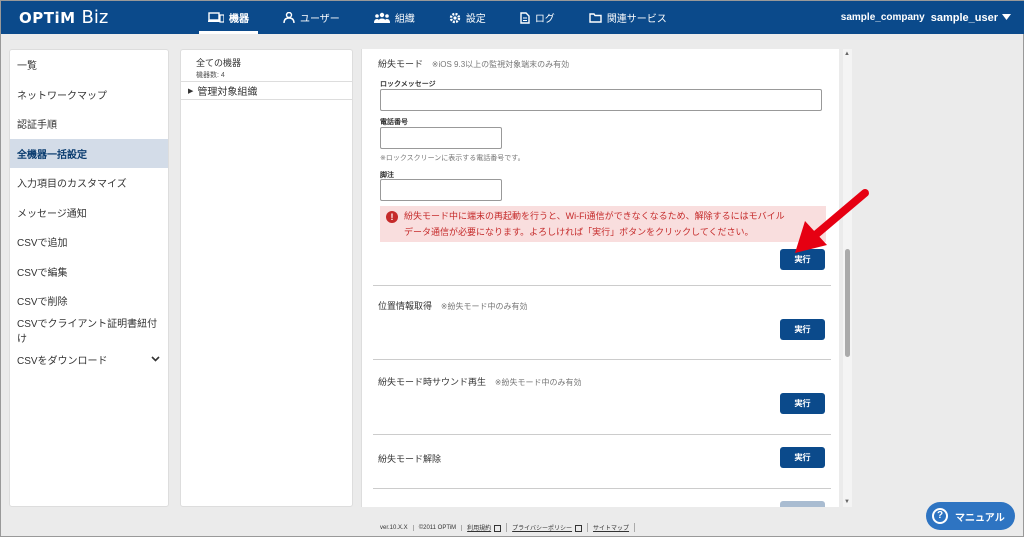  Describe the element at coordinates (847, 502) in the screenshot. I see `scroll-down-icon: ▼` at that location.